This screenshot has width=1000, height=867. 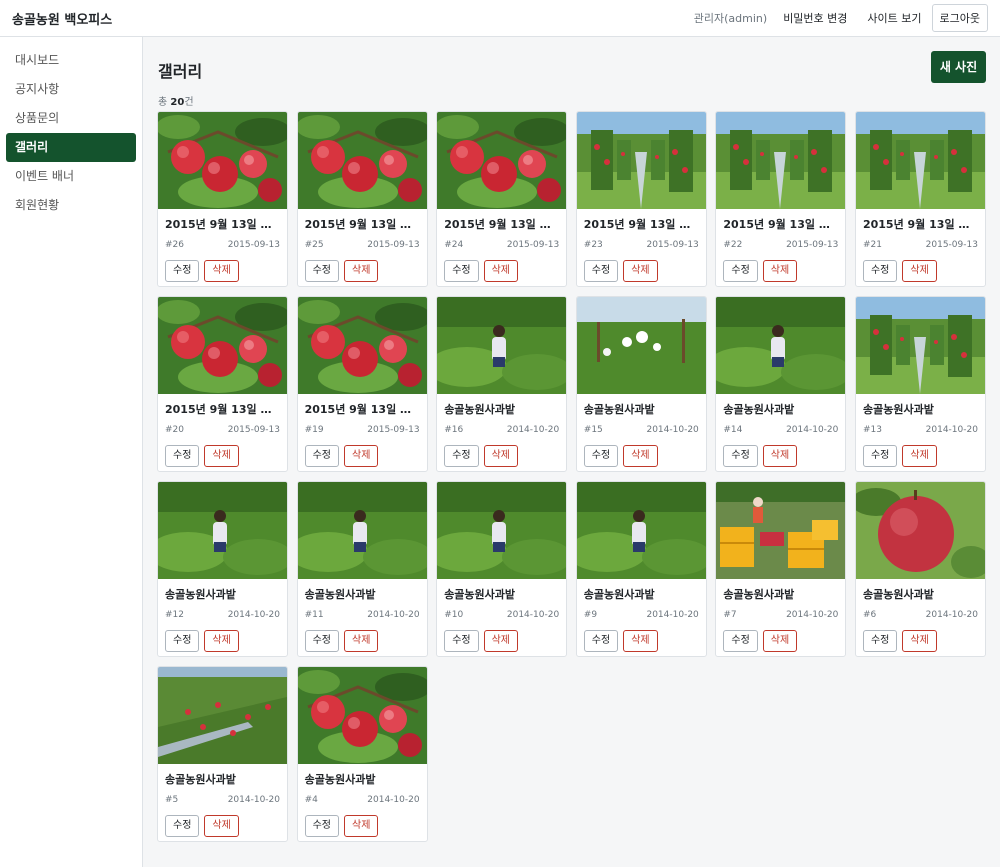 I want to click on logout-button: 로그아웃, so click(x=959, y=18).